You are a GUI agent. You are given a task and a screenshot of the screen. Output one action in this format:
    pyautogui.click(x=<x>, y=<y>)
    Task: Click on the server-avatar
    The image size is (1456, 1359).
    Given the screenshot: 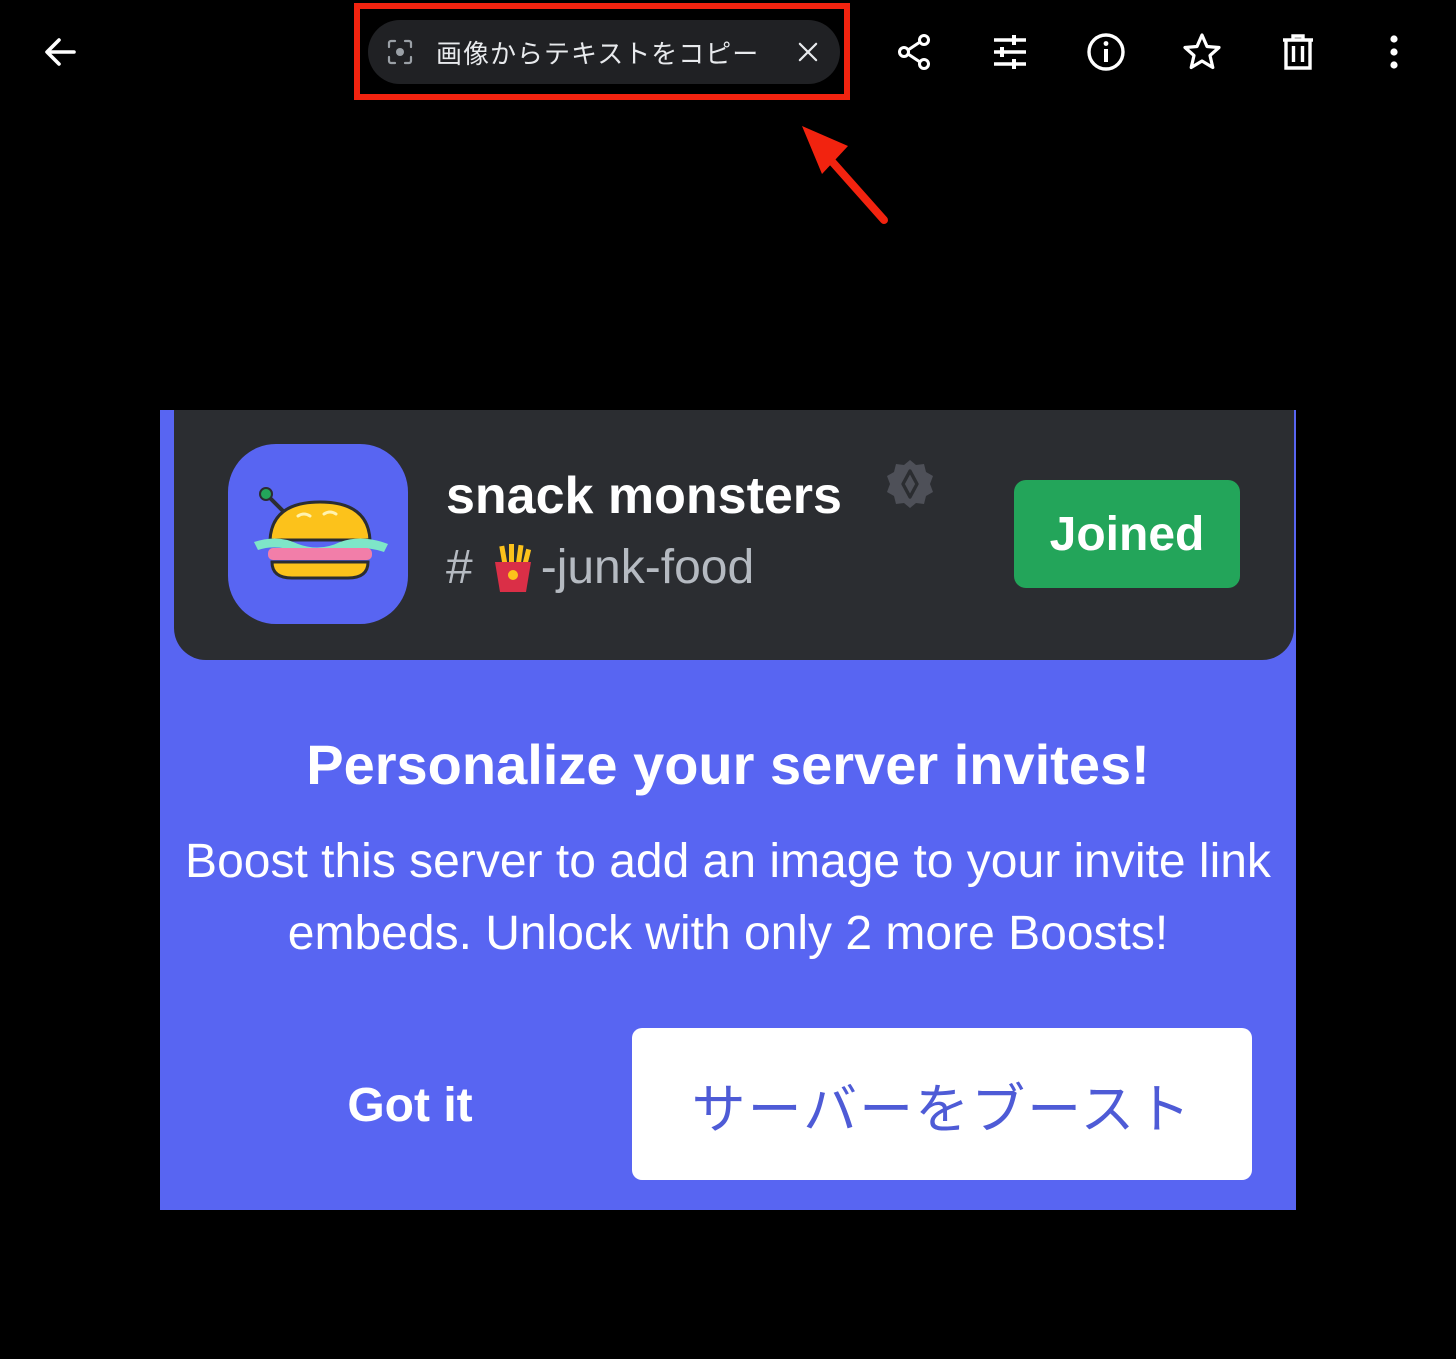 What is the action you would take?
    pyautogui.click(x=318, y=534)
    